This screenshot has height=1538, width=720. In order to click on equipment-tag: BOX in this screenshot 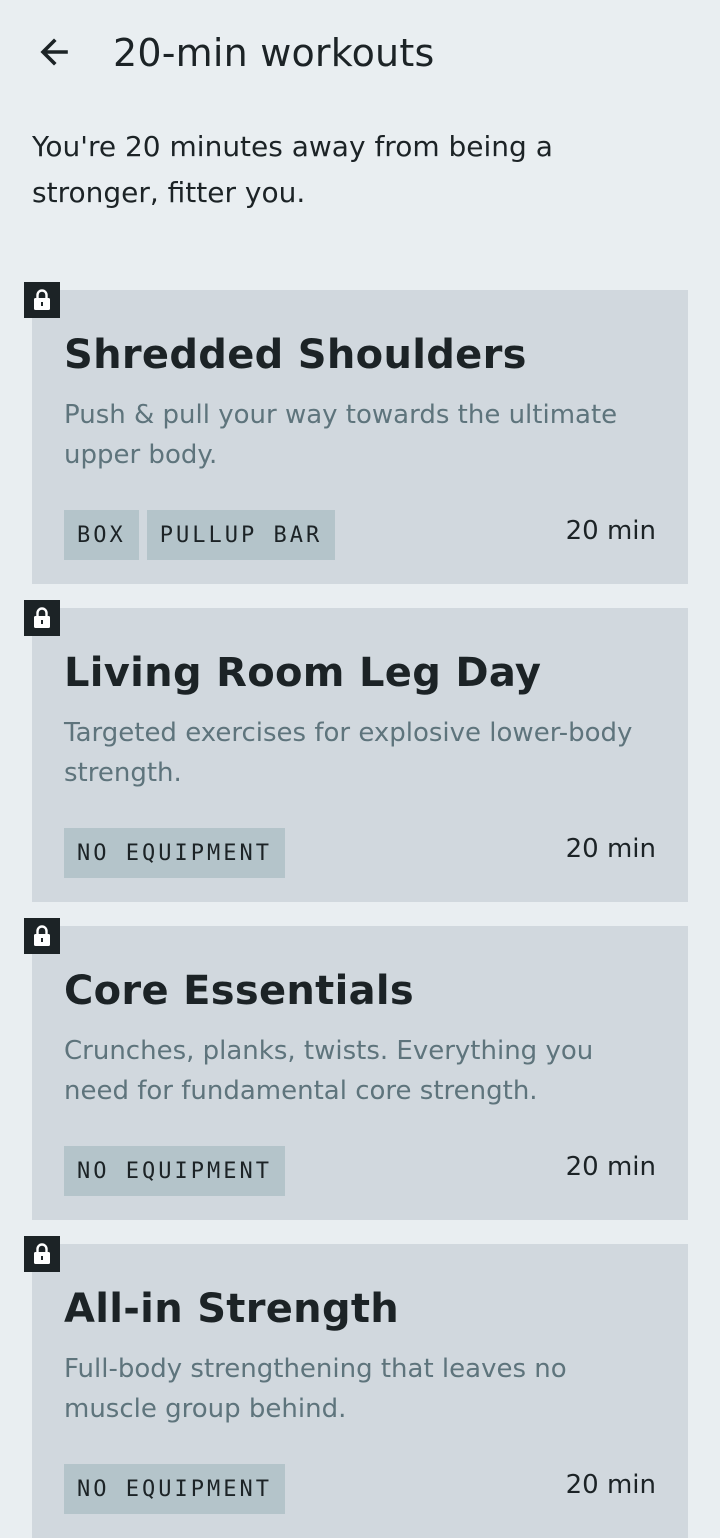, I will do `click(101, 535)`.